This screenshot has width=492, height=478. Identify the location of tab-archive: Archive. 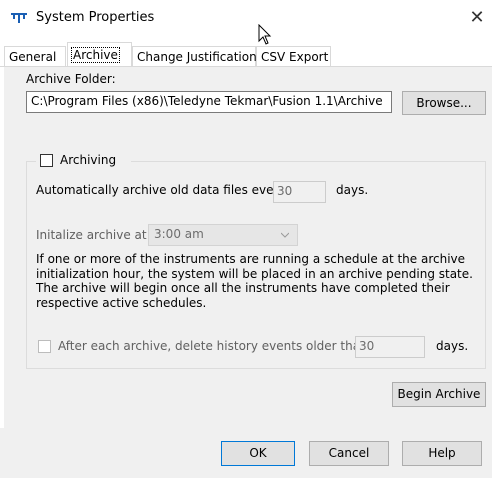
(99, 54).